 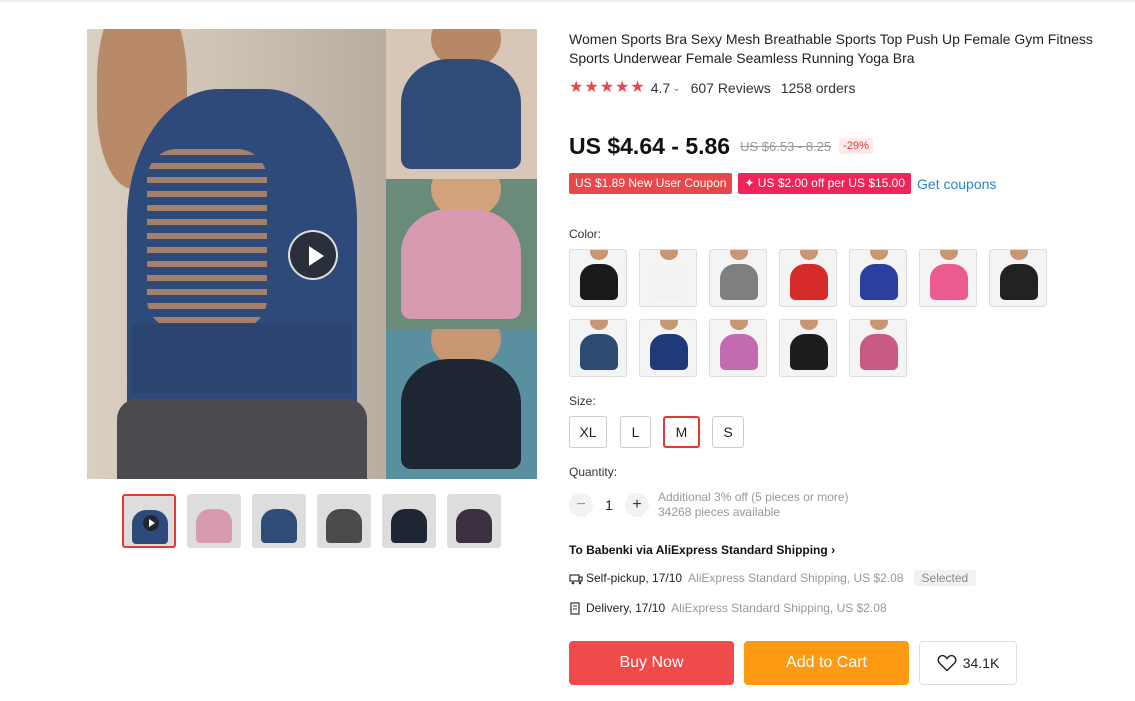 What do you see at coordinates (634, 578) in the screenshot?
I see `pickup-date: Self-pickup, 17/10` at bounding box center [634, 578].